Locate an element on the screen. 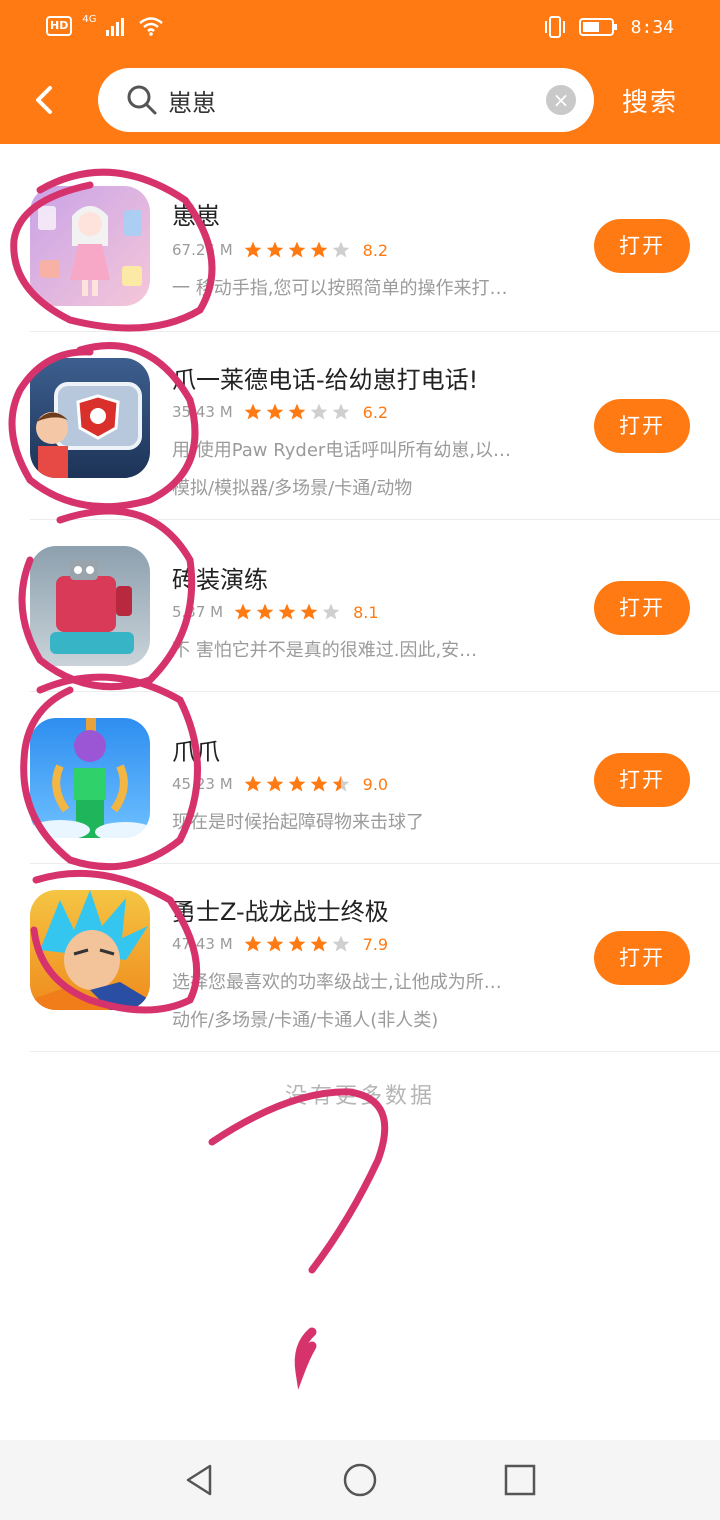 Image resolution: width=720 pixels, height=1520 pixels. app-size: 67.26 M is located at coordinates (202, 250).